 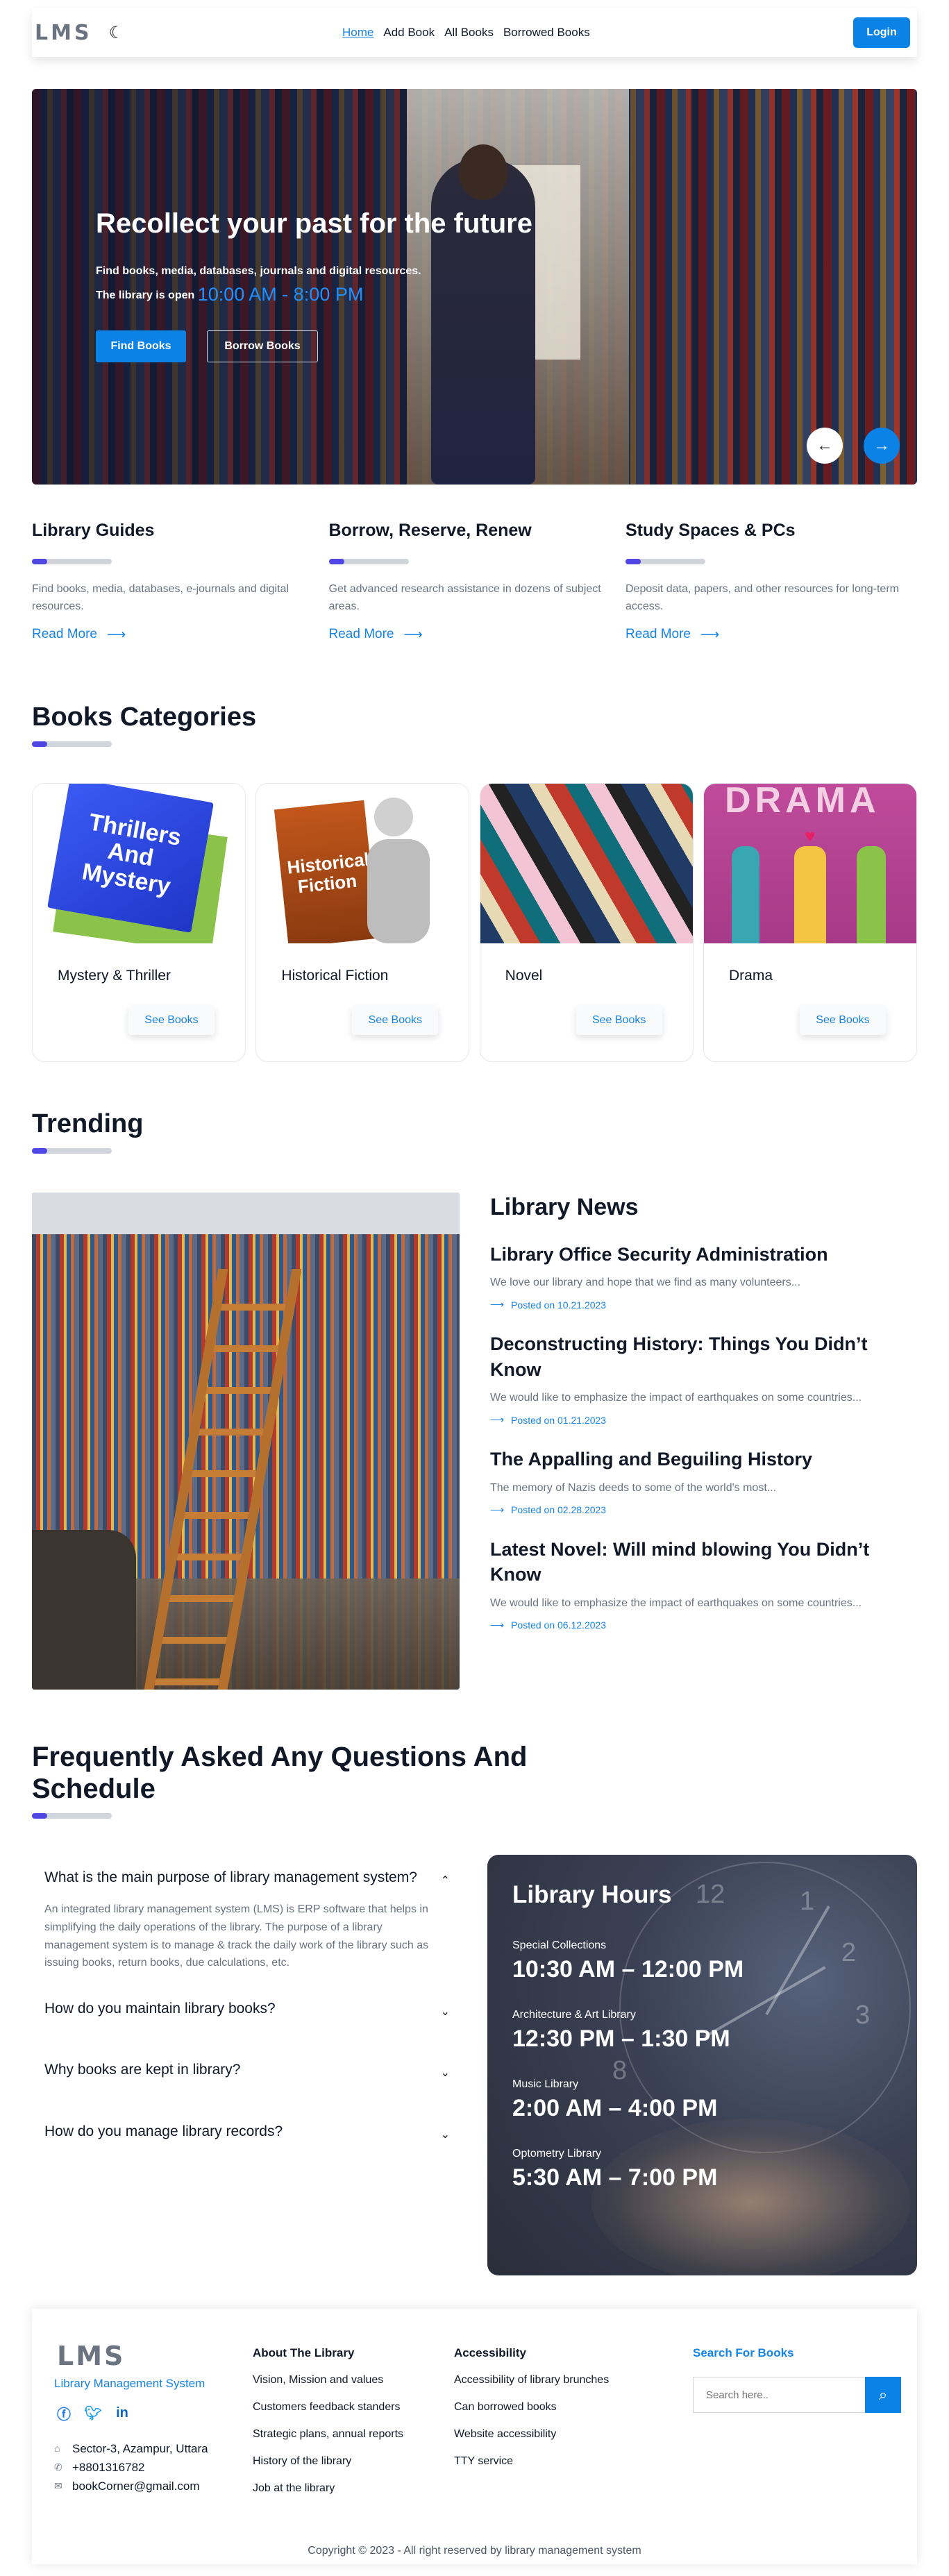 I want to click on info-card-title: Library Guides, so click(x=93, y=530).